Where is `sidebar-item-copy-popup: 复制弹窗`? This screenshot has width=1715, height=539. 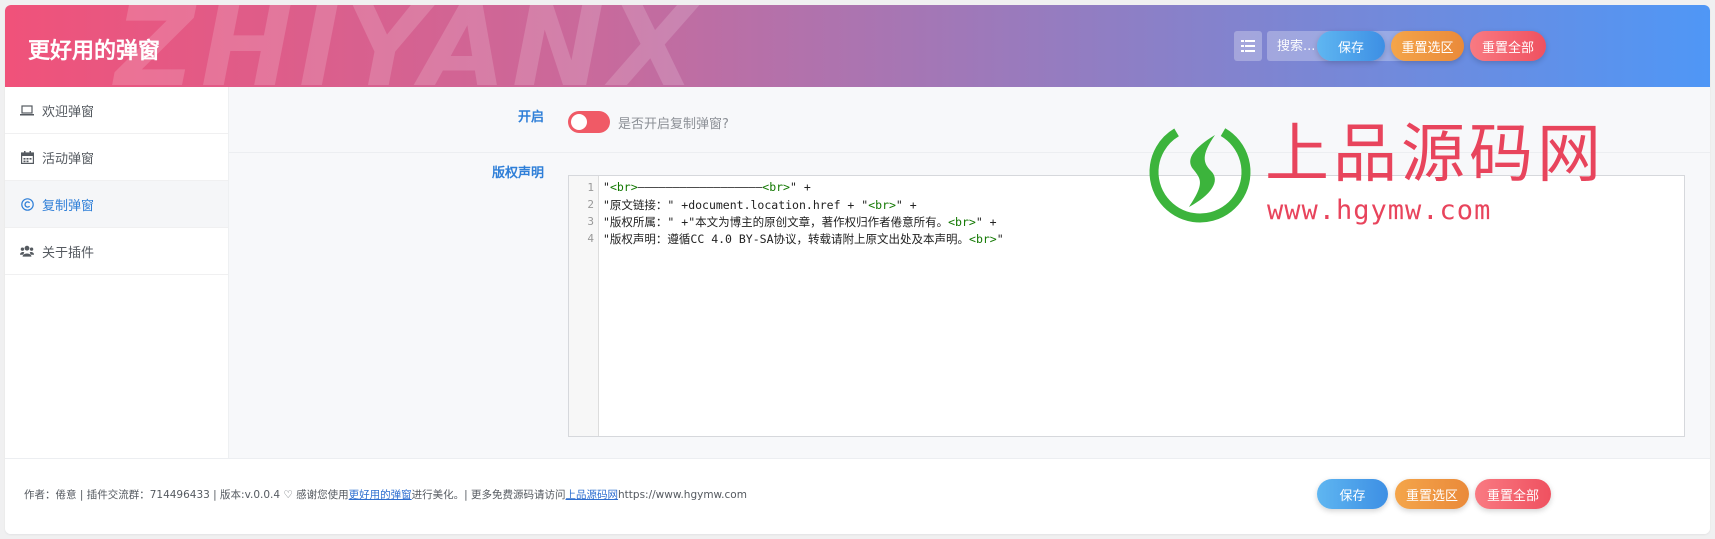 sidebar-item-copy-popup: 复制弹窗 is located at coordinates (116, 204).